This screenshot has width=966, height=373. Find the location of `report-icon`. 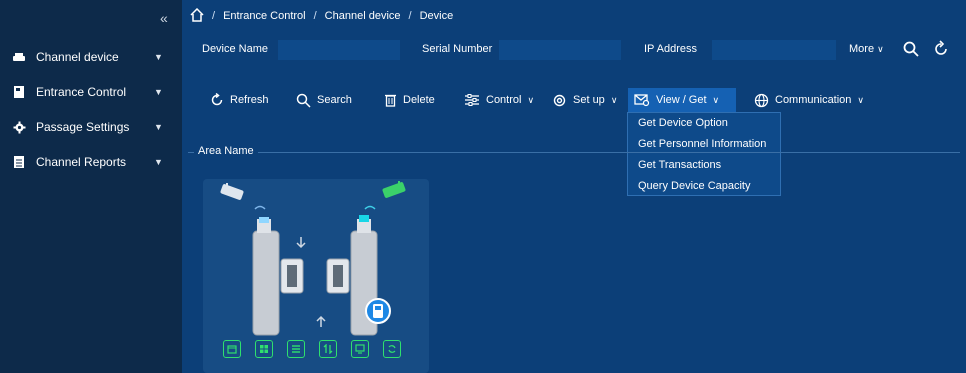

report-icon is located at coordinates (19, 162).